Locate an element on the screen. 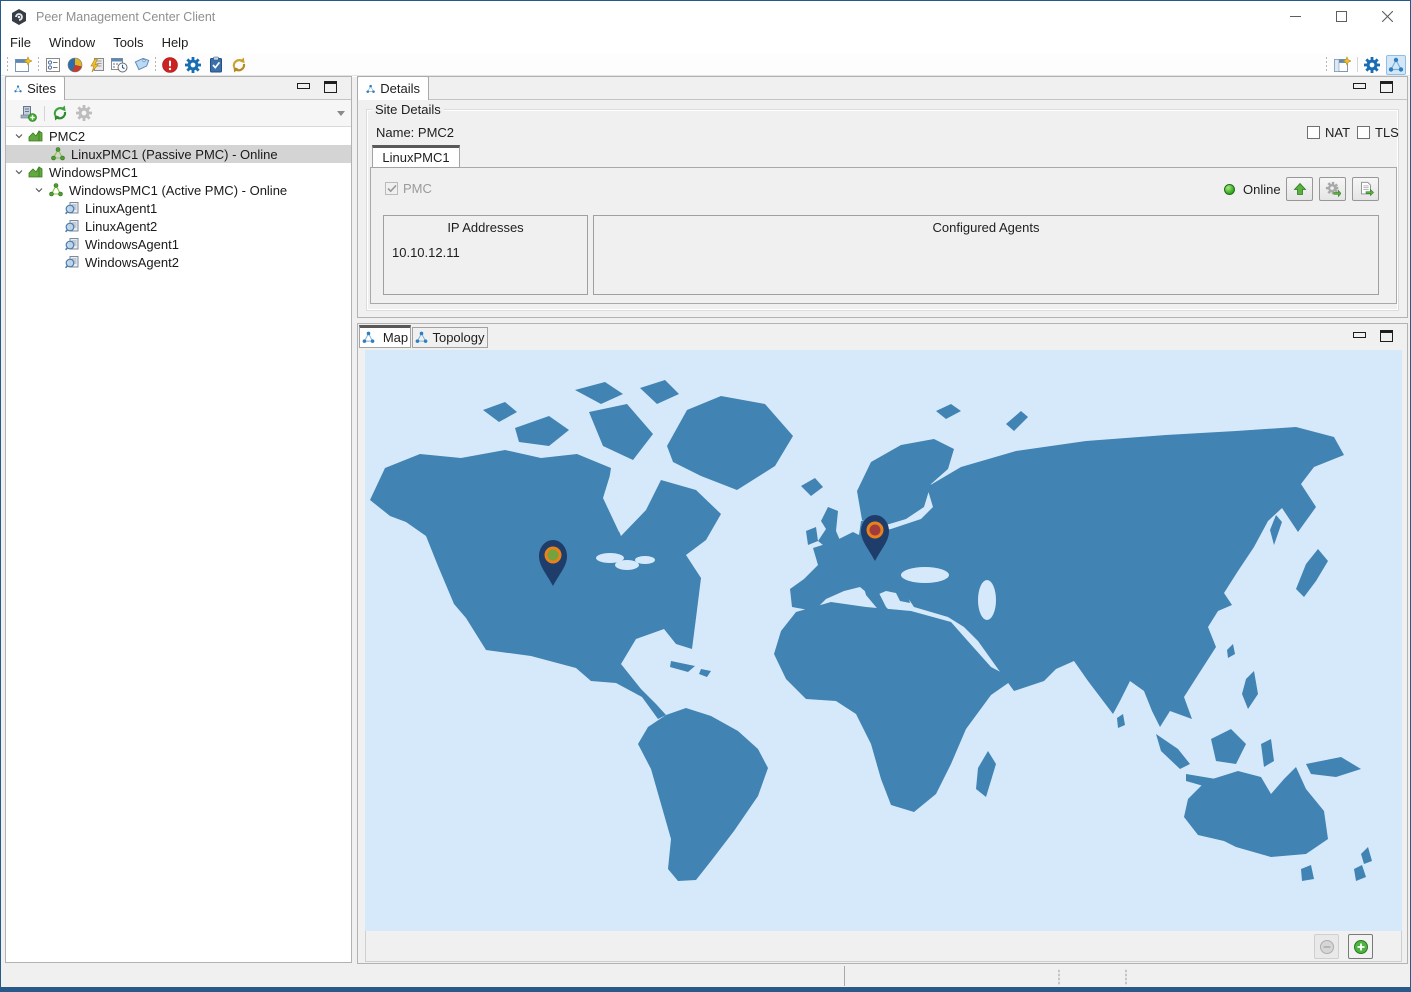 This screenshot has width=1411, height=992. site-details-group-title: Site Details is located at coordinates (408, 109).